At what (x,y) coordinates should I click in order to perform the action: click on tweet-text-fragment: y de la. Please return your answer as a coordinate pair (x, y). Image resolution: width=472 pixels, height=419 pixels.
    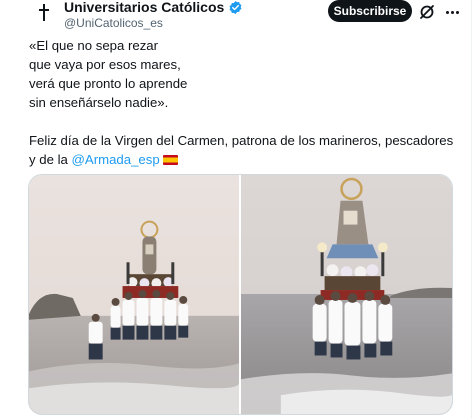
    Looking at the image, I should click on (48, 159).